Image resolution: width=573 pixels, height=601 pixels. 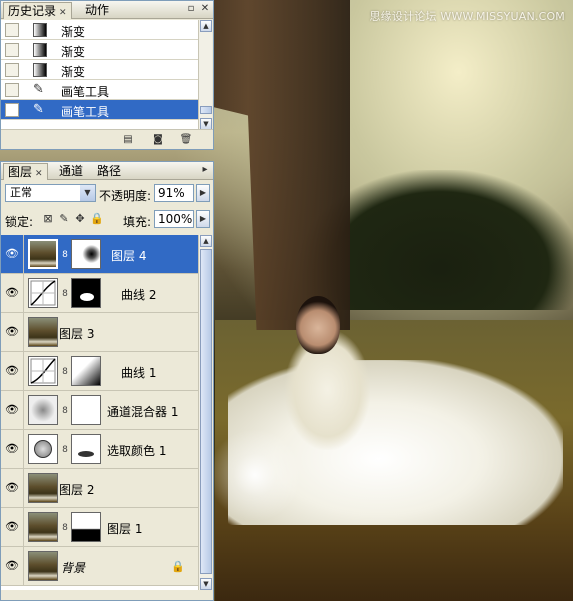 What do you see at coordinates (76, 489) in the screenshot?
I see `layer-name: 图层 2` at bounding box center [76, 489].